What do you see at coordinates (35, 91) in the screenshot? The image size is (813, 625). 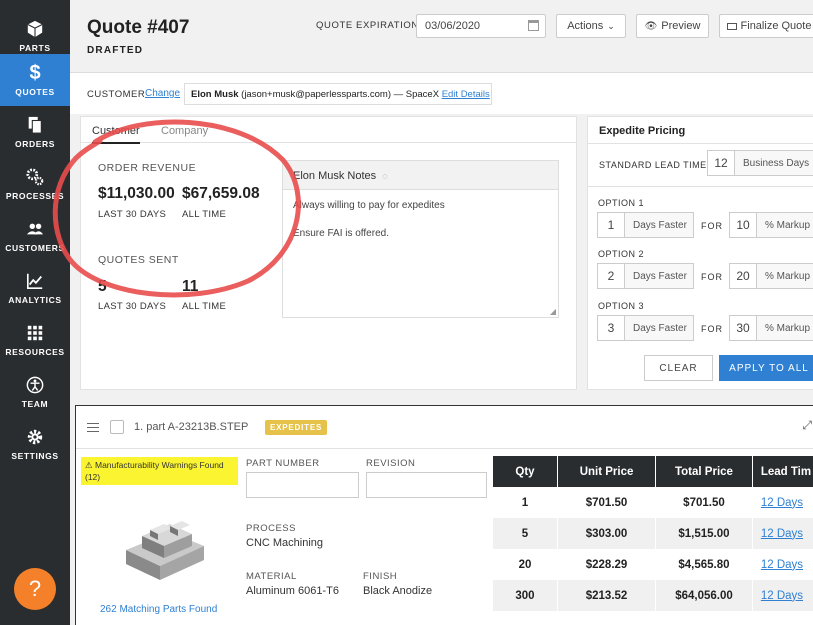 I see `sidebar-item-label: QUOTES` at bounding box center [35, 91].